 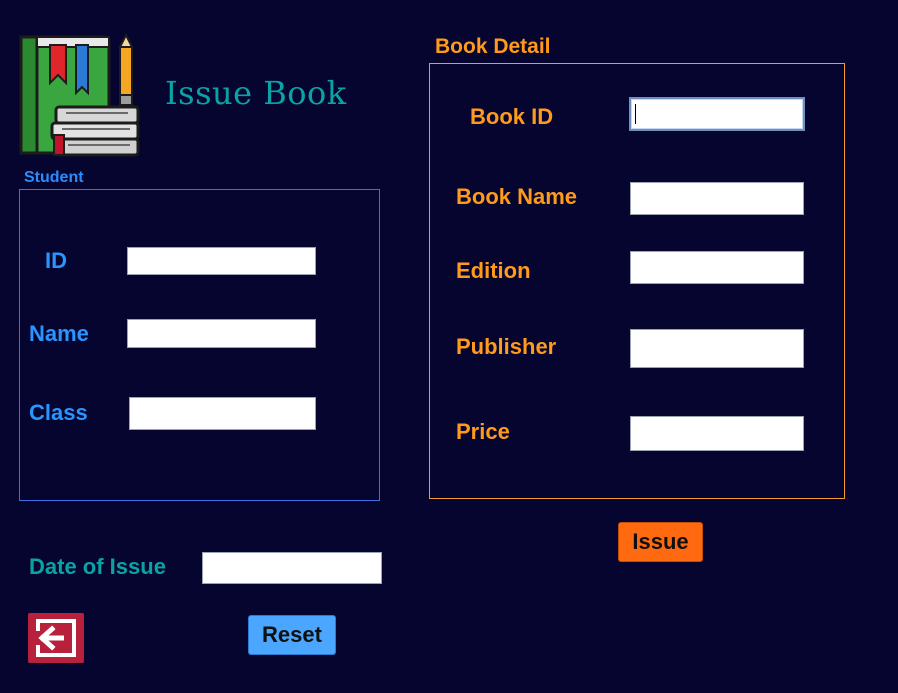 I want to click on student-name-label: Name, so click(x=59, y=333).